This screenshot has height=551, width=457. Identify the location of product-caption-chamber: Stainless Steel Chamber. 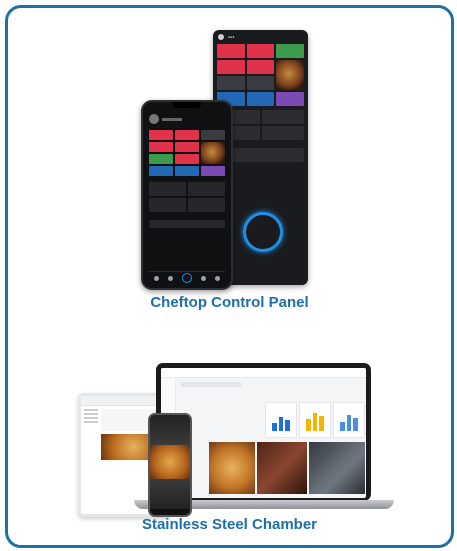
(229, 524).